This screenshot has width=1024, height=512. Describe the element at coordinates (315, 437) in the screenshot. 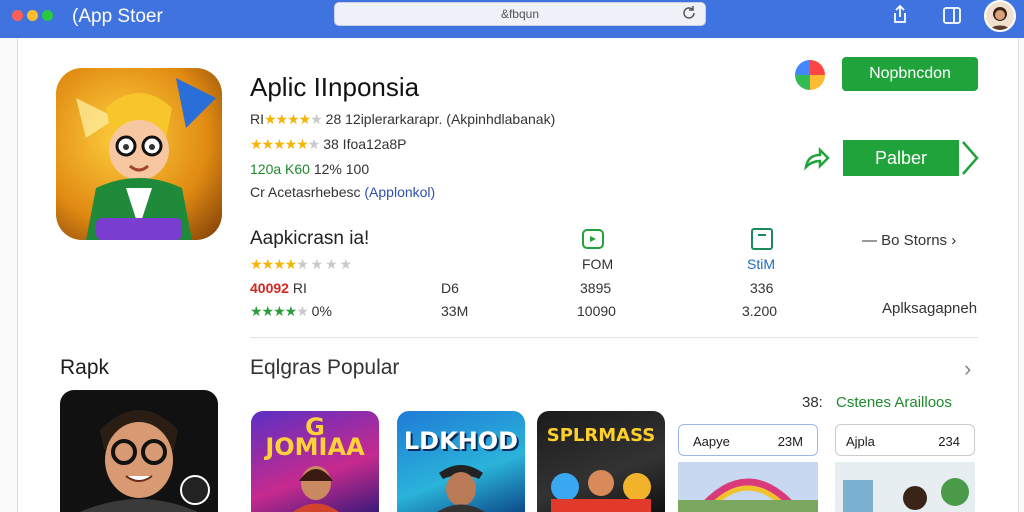

I see `tile-1-title: G JOMIAA` at that location.